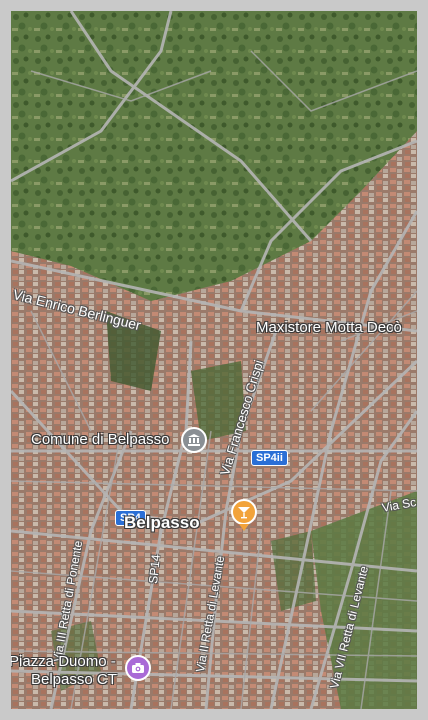 The image size is (428, 720). I want to click on cocktail-icon, so click(244, 512).